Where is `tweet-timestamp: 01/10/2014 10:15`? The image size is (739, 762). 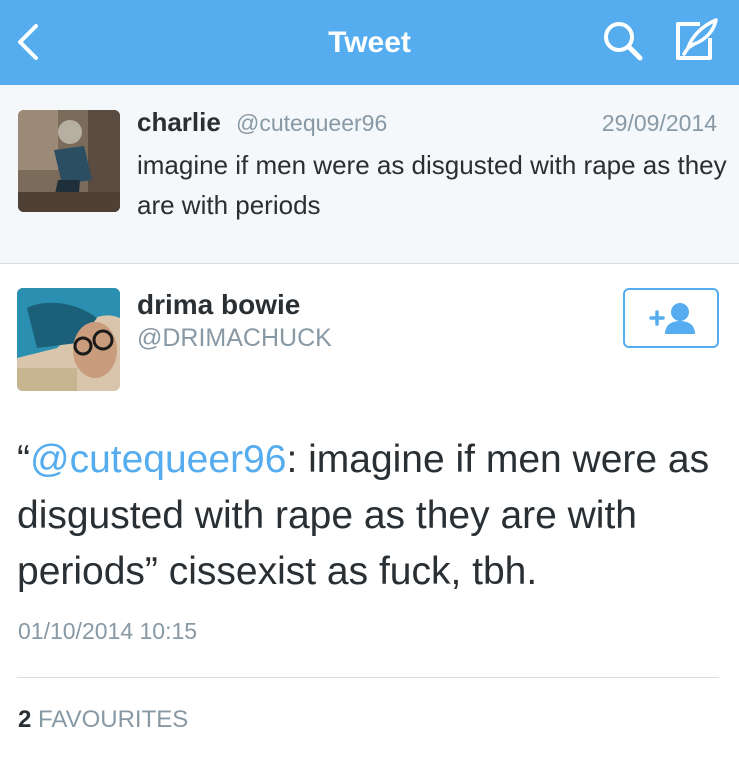 tweet-timestamp: 01/10/2014 10:15 is located at coordinates (108, 631).